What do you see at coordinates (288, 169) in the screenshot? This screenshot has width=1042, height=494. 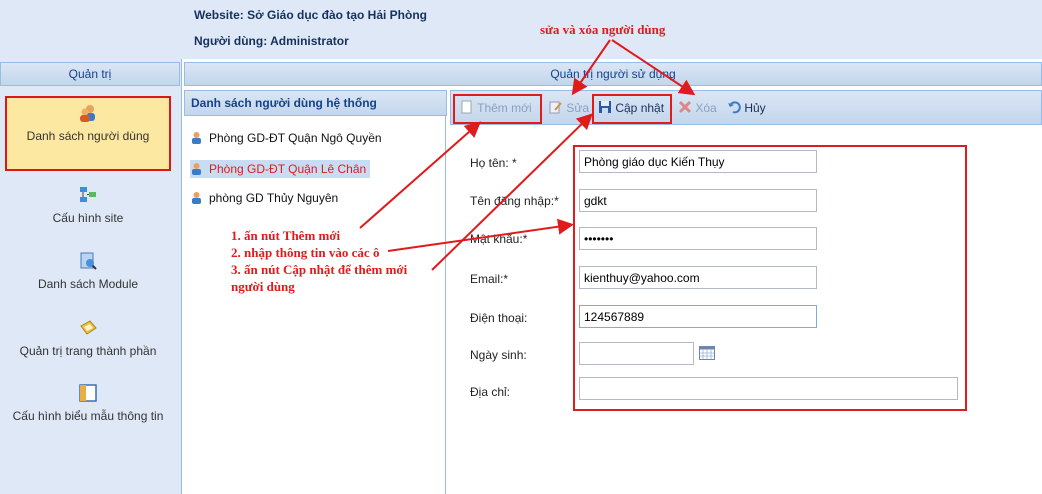 I see `user-list-item-label: Phòng GD-ĐT Quận Lê Chân` at bounding box center [288, 169].